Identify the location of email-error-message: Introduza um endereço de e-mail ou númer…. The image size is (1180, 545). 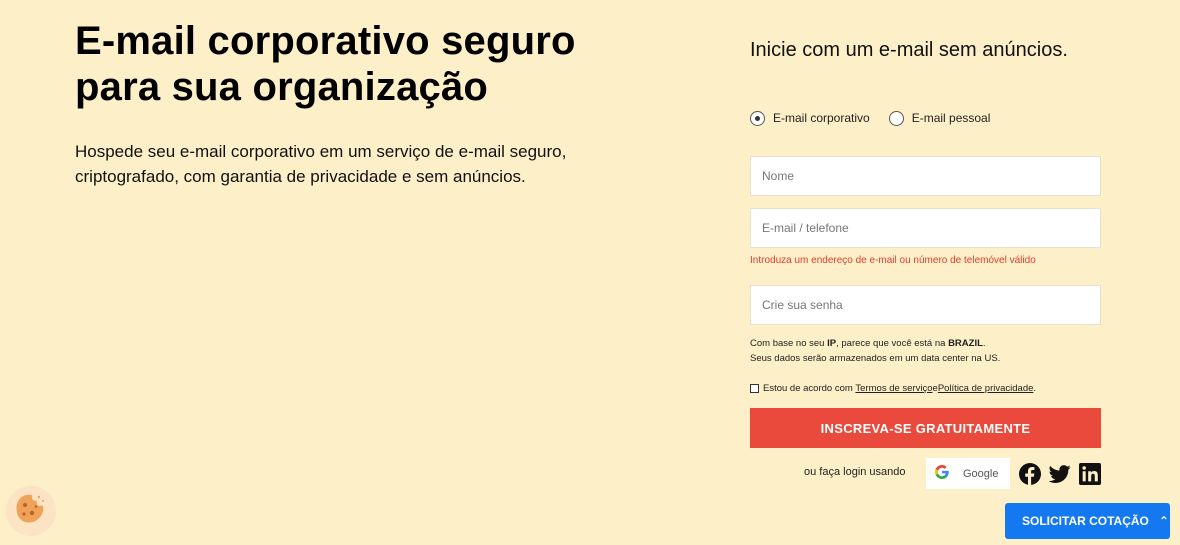
(893, 260).